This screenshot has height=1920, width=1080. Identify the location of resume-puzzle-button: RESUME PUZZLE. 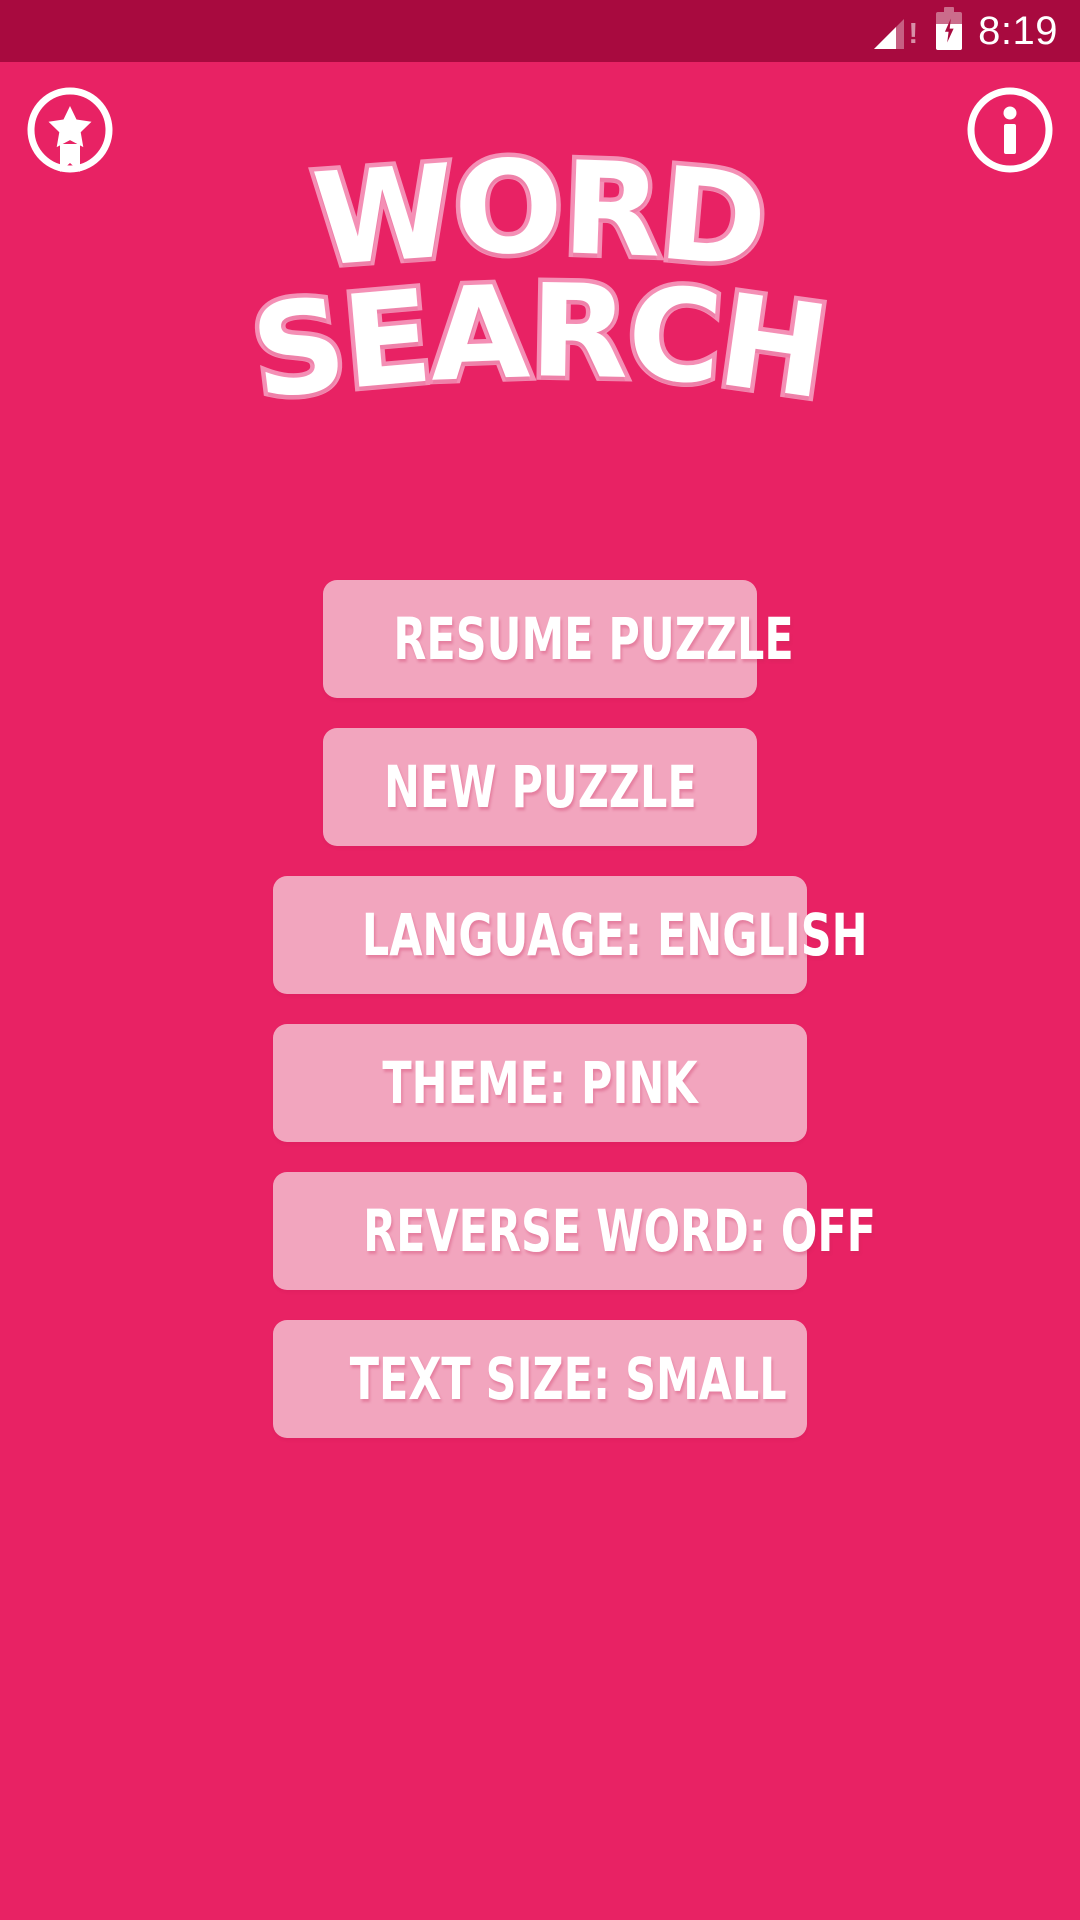
(558, 639).